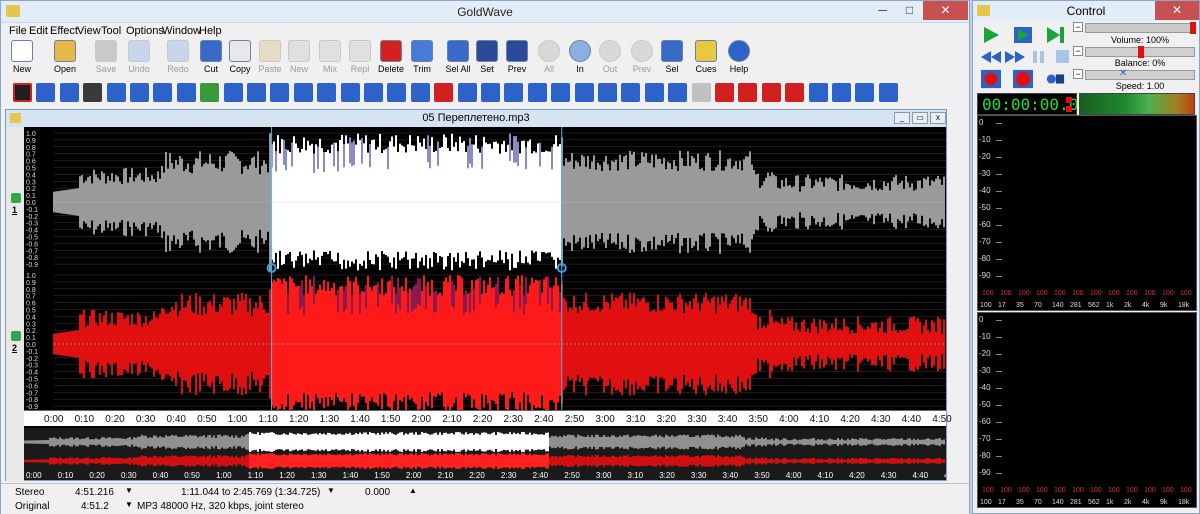 This screenshot has height=514, width=1200. I want to click on volume-icon, so click(514, 92).